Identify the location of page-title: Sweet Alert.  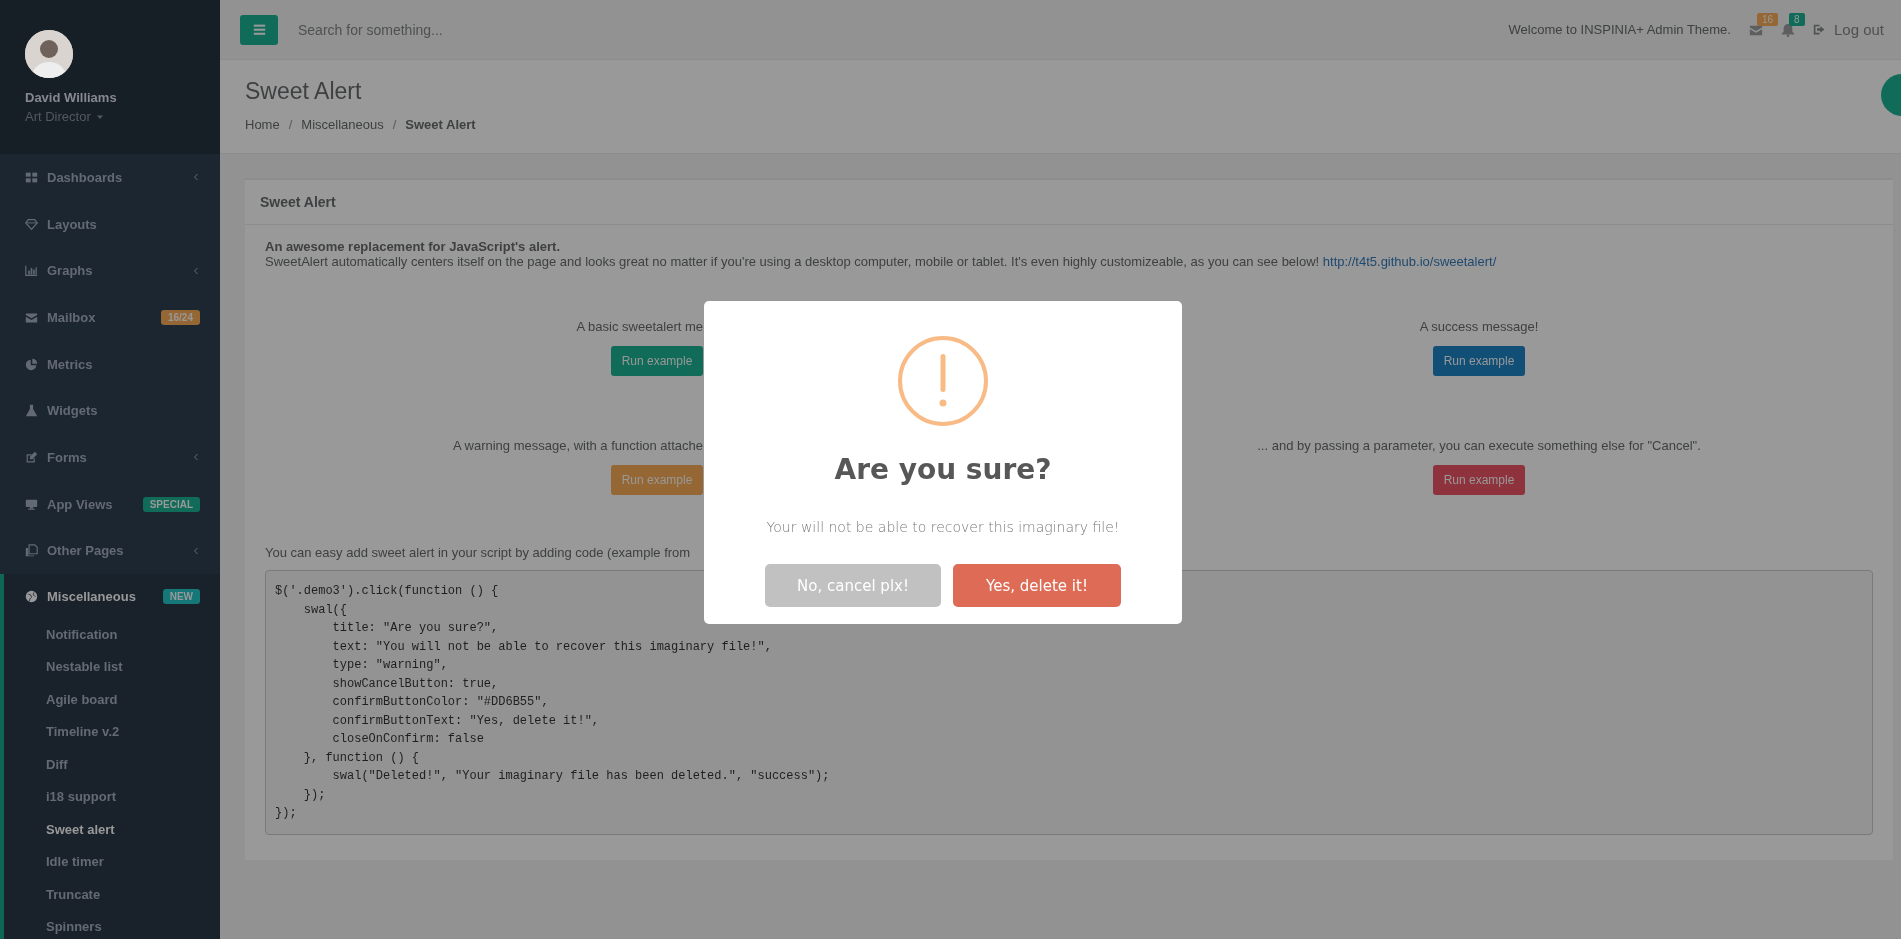
(303, 91).